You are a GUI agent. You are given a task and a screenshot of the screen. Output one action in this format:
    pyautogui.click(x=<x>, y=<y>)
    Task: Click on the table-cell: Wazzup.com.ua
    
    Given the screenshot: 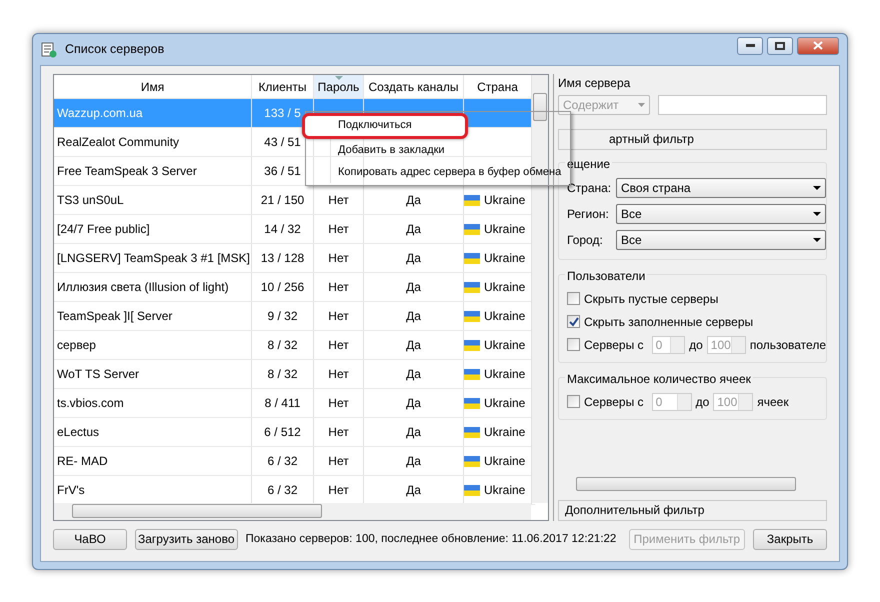 What is the action you would take?
    pyautogui.click(x=100, y=113)
    